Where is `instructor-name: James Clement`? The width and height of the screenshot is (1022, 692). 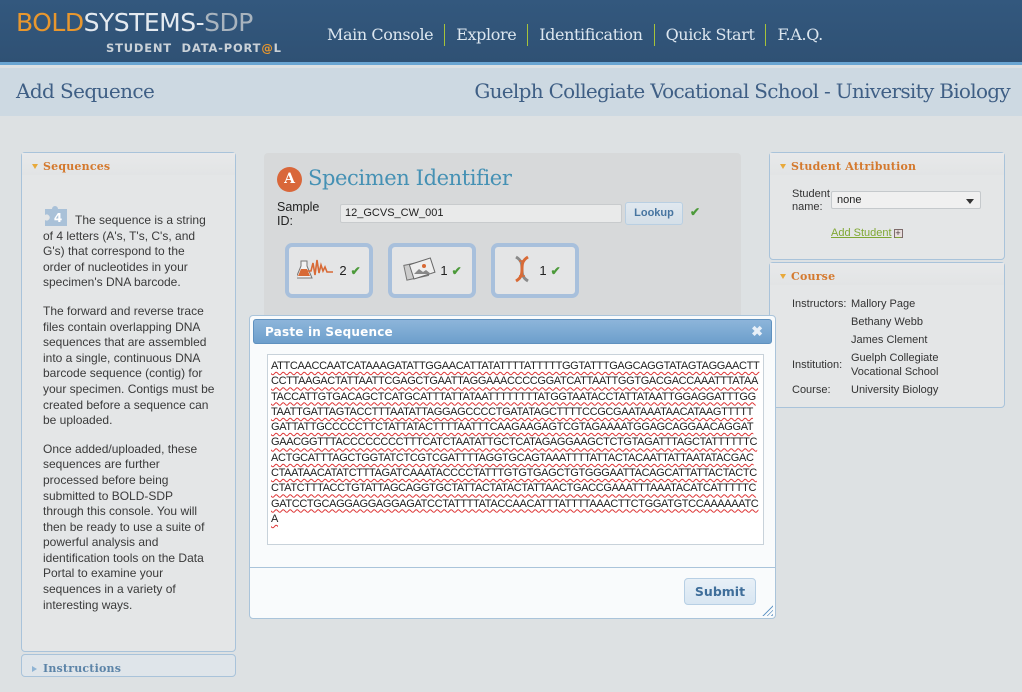 instructor-name: James Clement is located at coordinates (889, 340).